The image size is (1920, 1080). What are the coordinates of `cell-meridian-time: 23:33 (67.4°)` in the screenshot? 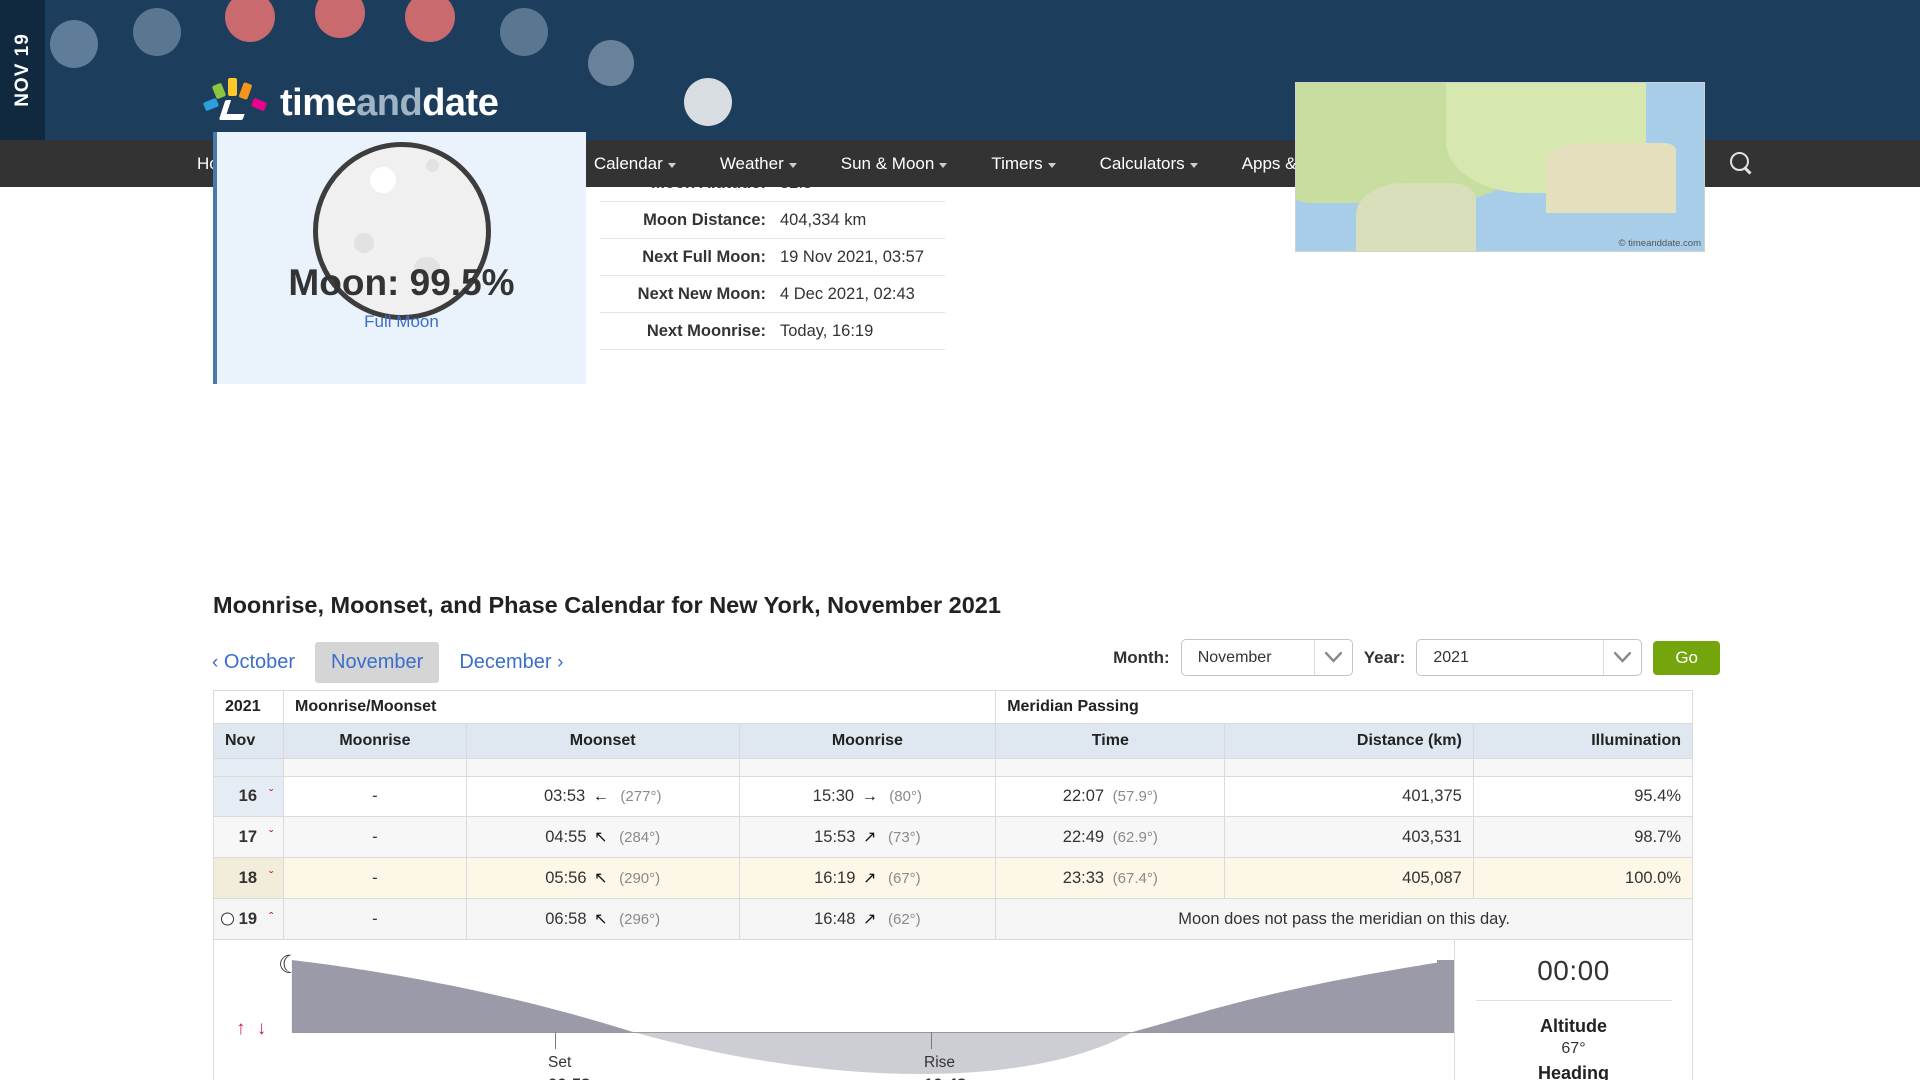 It's located at (1110, 878).